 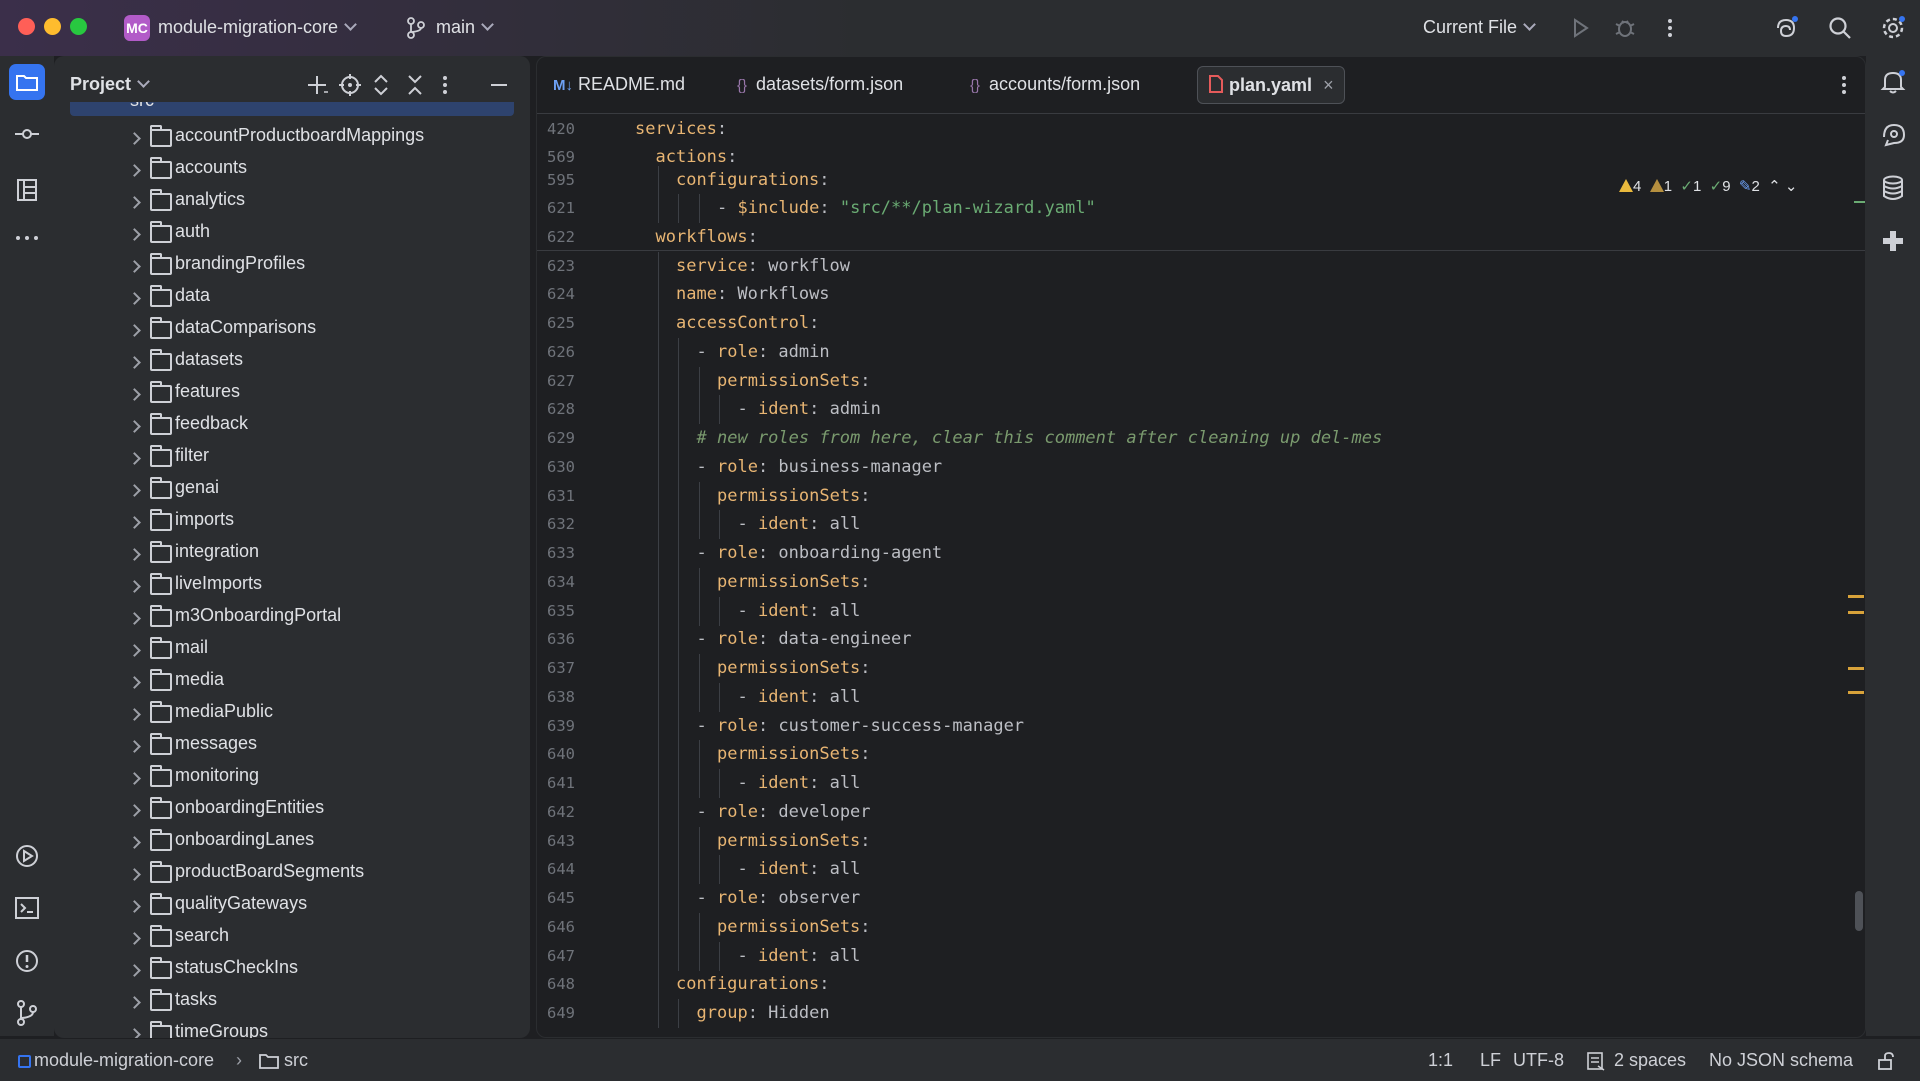 I want to click on tree-folder-row: filter, so click(x=292, y=459).